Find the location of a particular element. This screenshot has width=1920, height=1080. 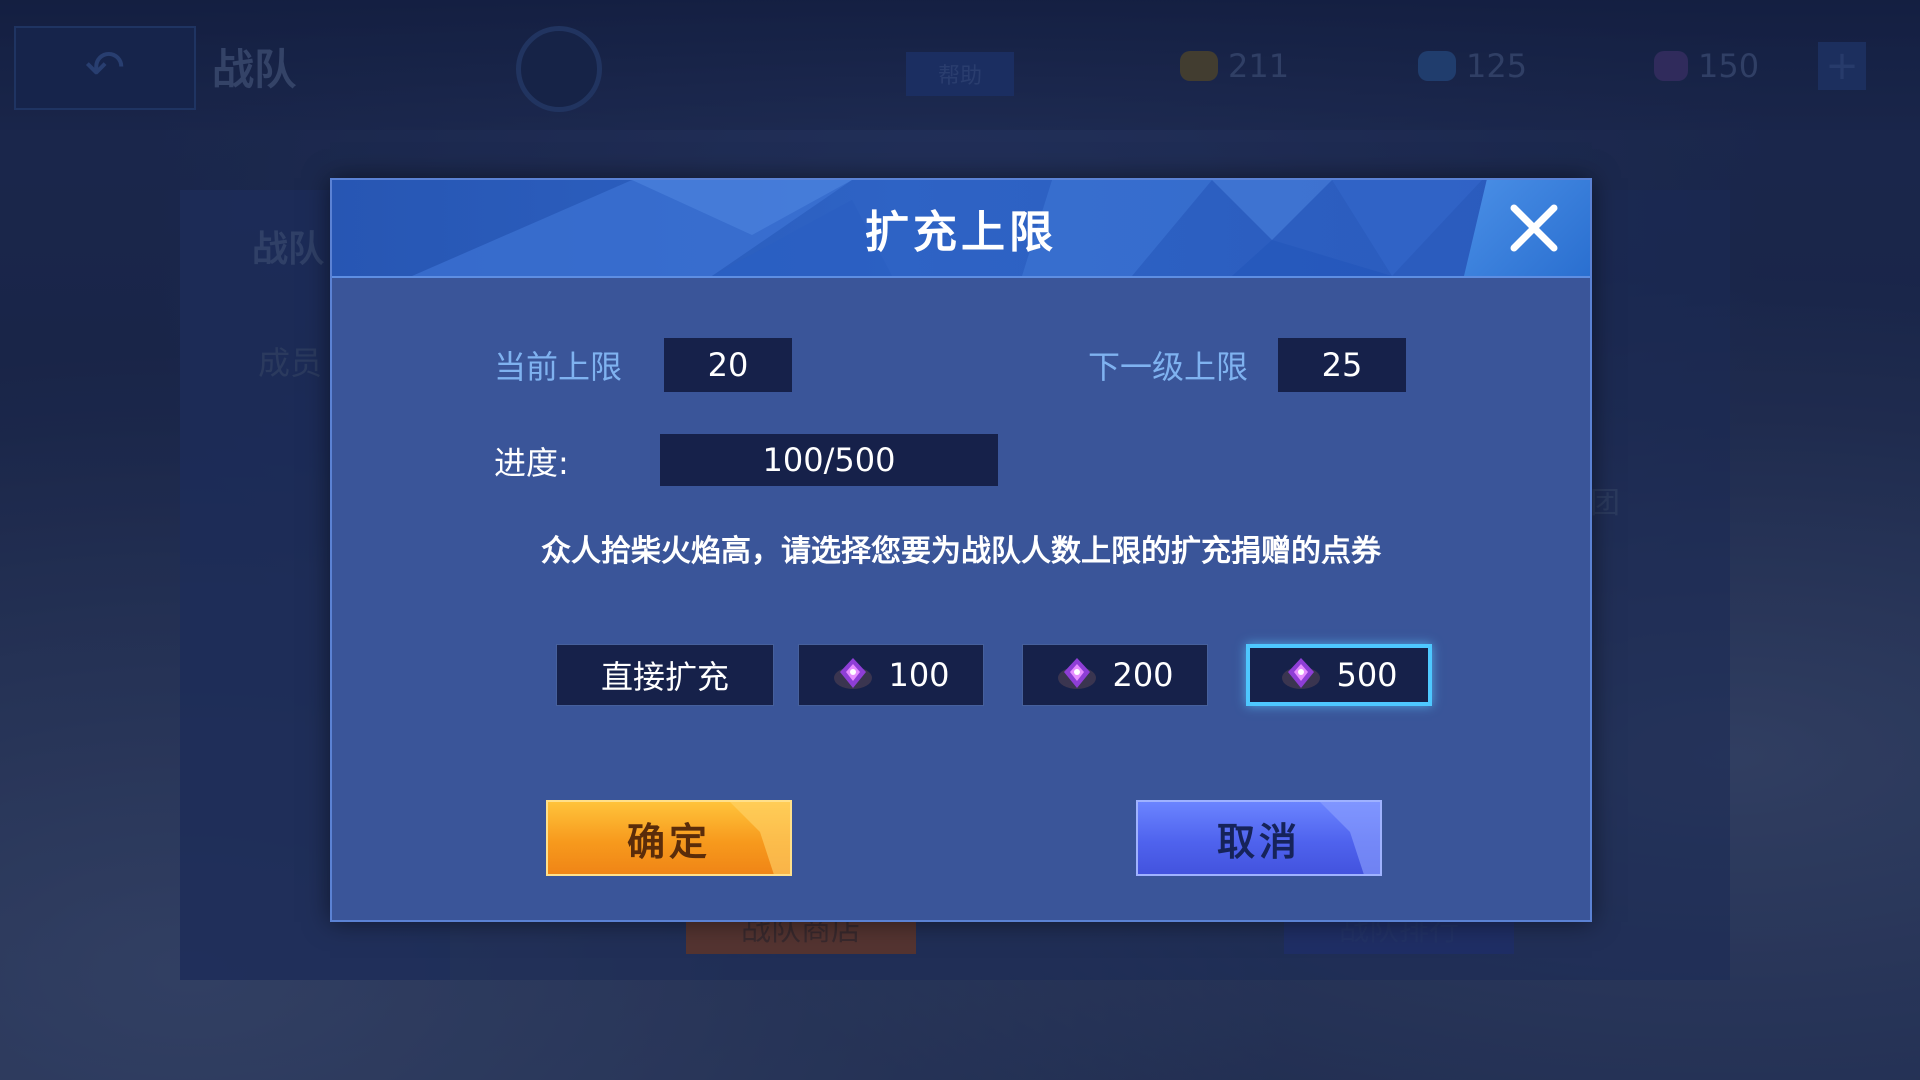

next-limit-label: 下一级上限 is located at coordinates (1168, 367).